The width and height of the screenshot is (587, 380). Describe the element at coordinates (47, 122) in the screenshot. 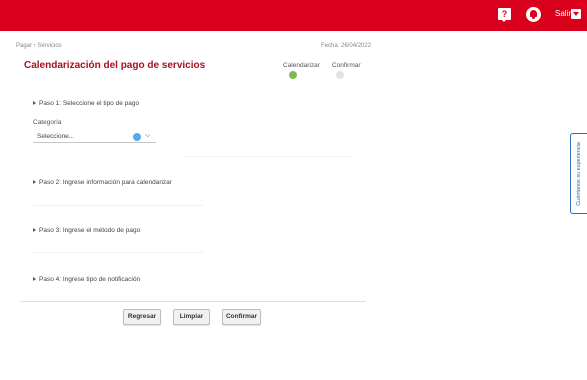

I see `category-label: Categoría` at that location.